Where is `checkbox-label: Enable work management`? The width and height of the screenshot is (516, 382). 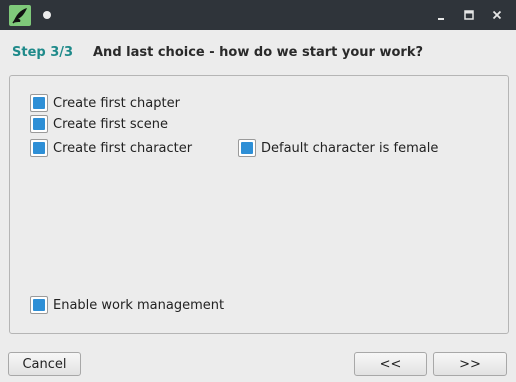
checkbox-label: Enable work management is located at coordinates (138, 305).